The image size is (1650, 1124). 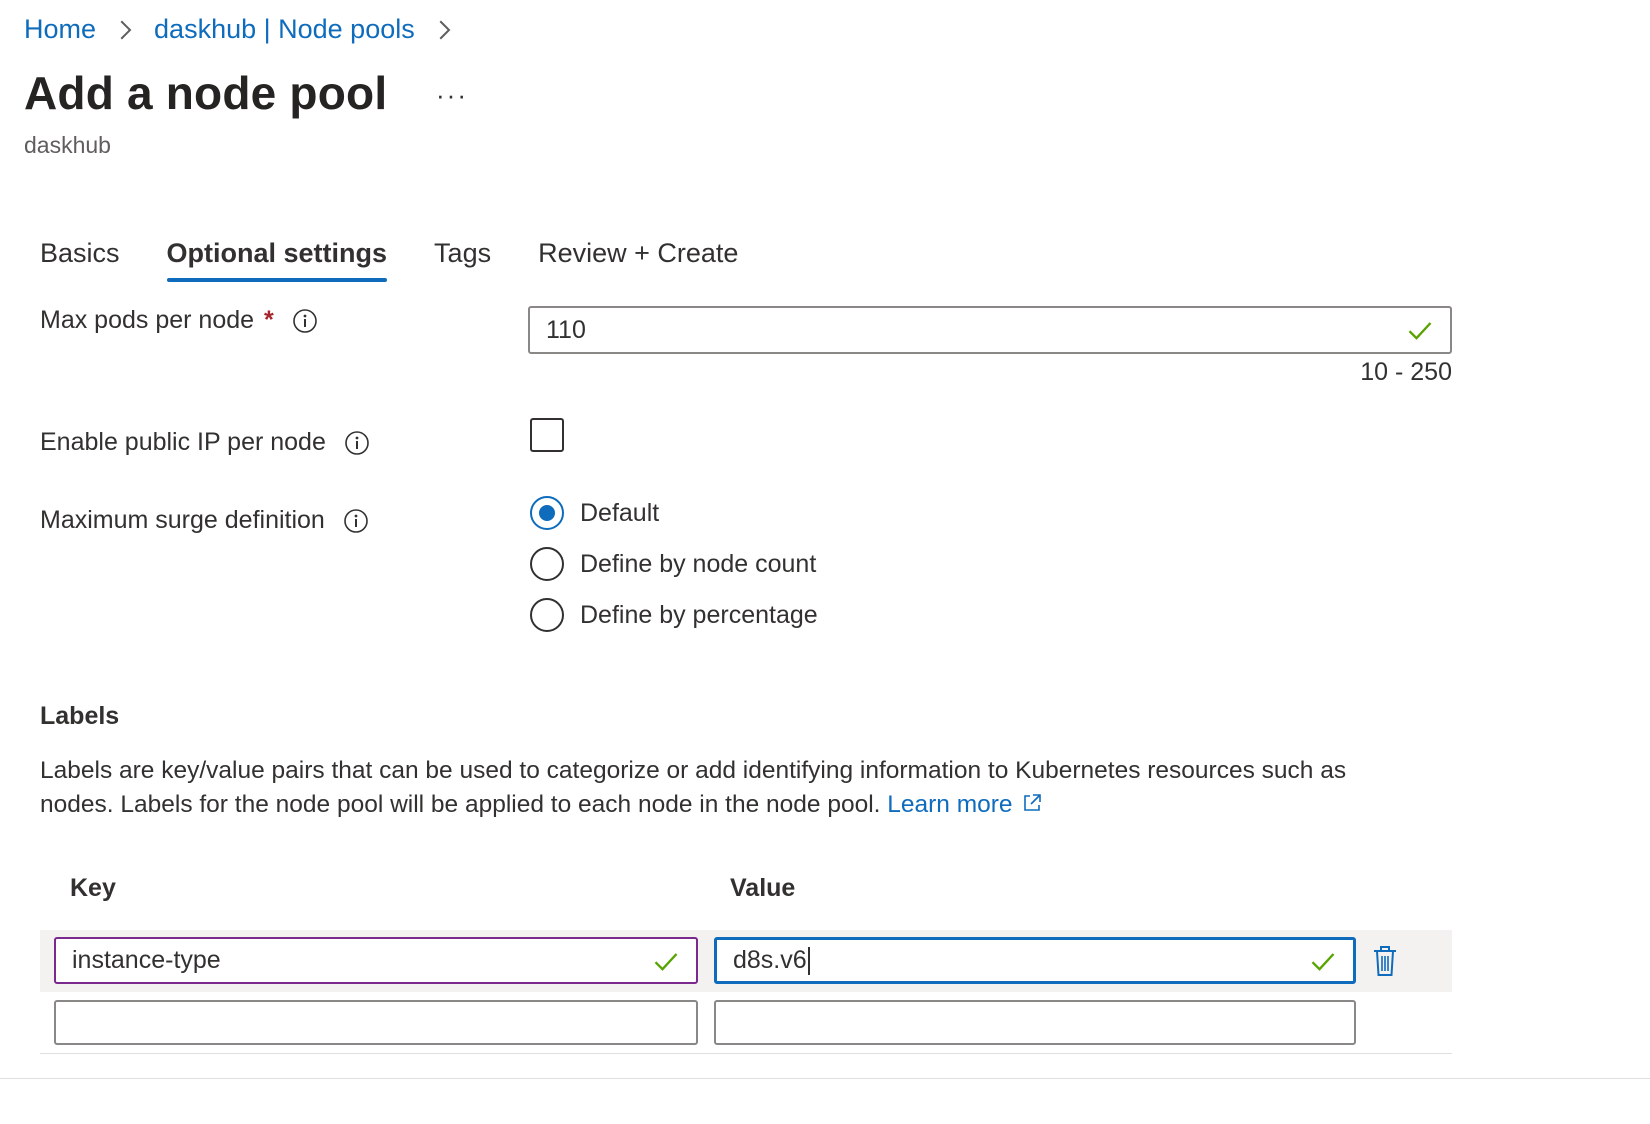 I want to click on max-pods-label: Max pods per node, so click(x=147, y=320).